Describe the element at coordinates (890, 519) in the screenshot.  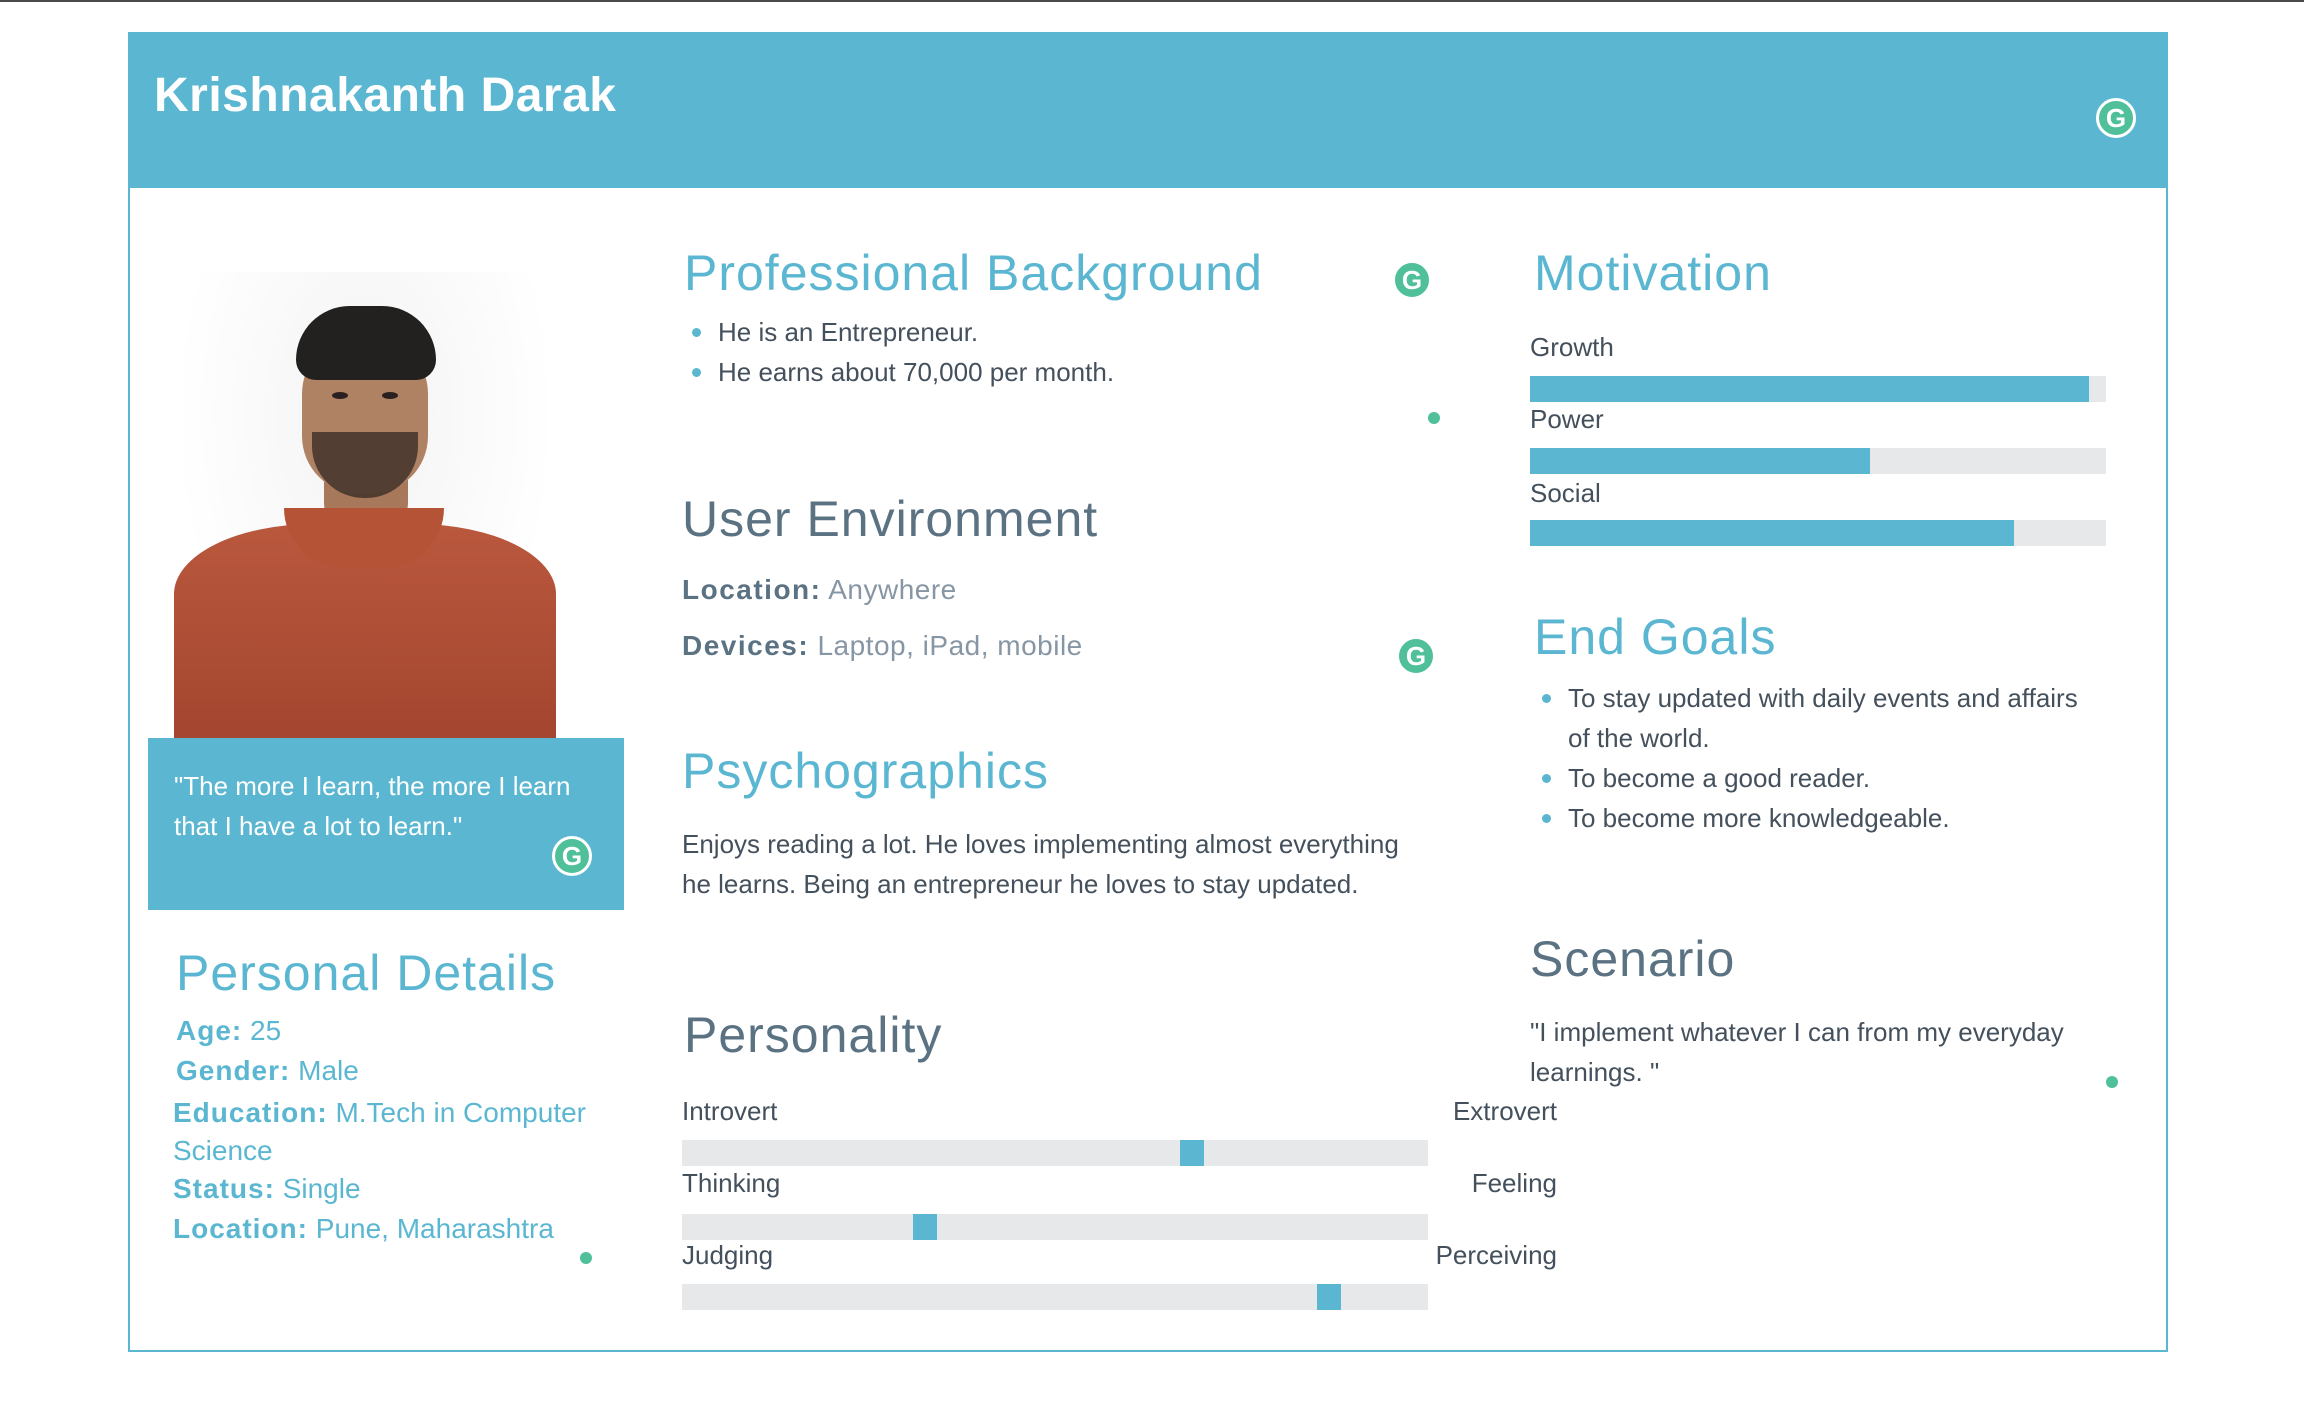
I see `user-environment-title: User Environment` at that location.